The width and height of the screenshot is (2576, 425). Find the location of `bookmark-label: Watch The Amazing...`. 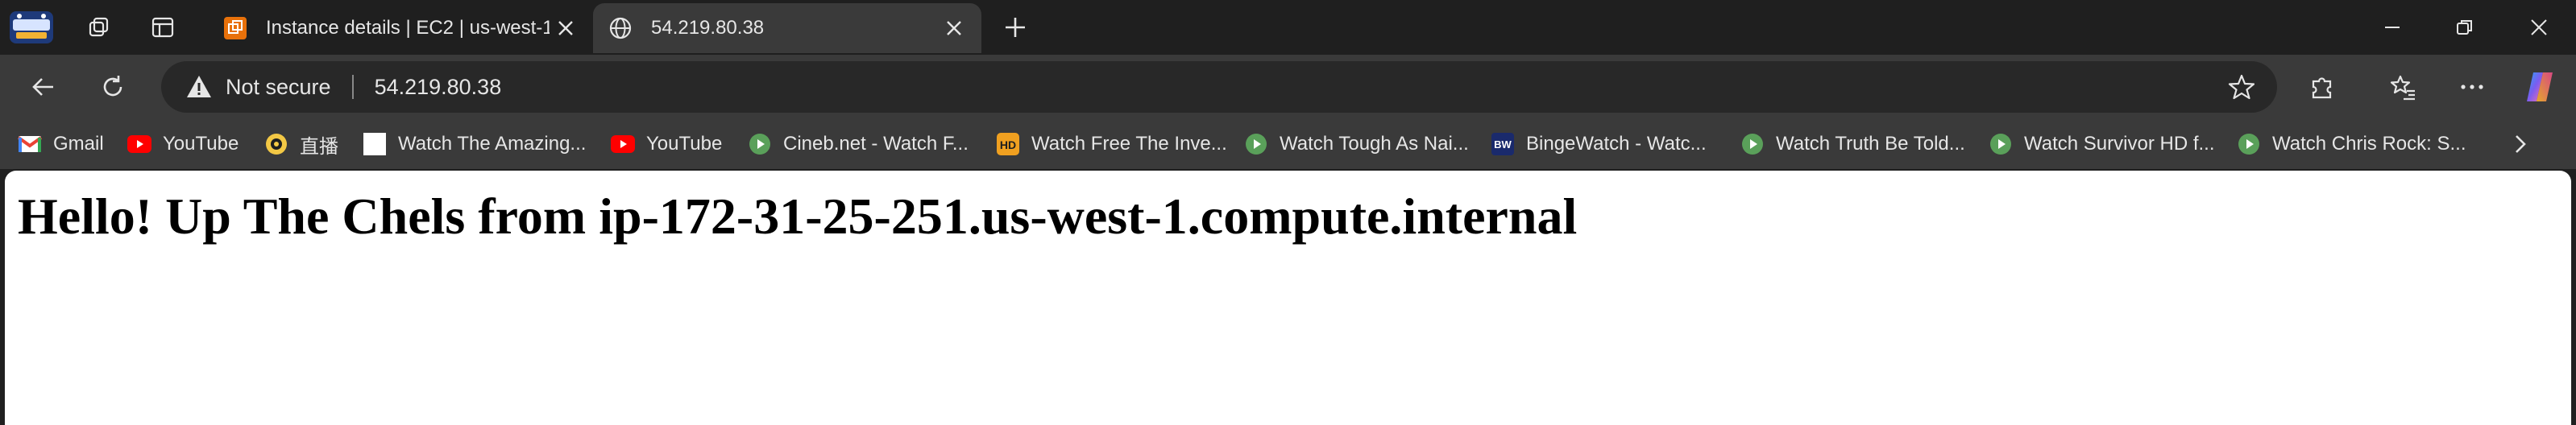

bookmark-label: Watch The Amazing... is located at coordinates (492, 144).